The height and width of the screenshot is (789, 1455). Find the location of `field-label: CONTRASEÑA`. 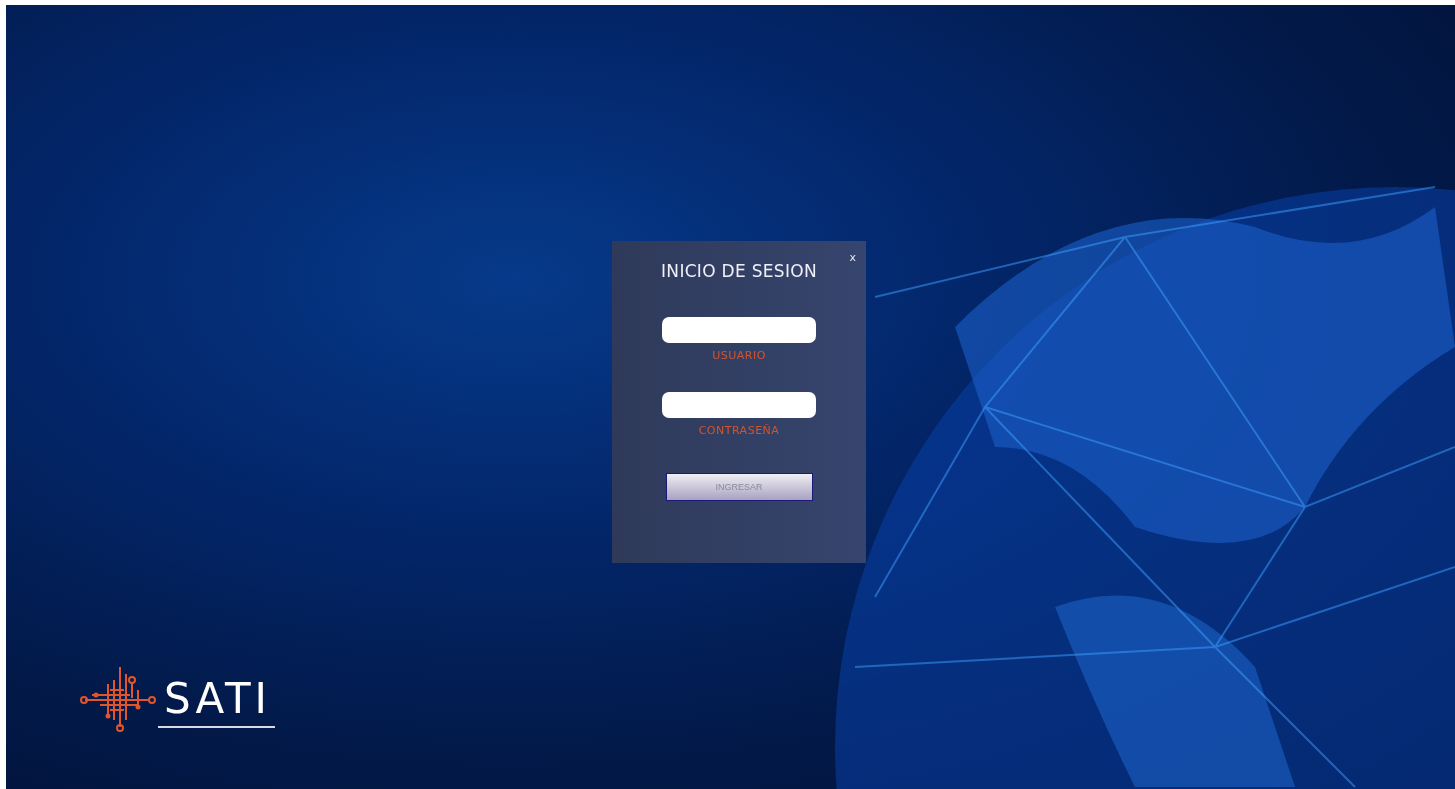

field-label: CONTRASEÑA is located at coordinates (739, 430).